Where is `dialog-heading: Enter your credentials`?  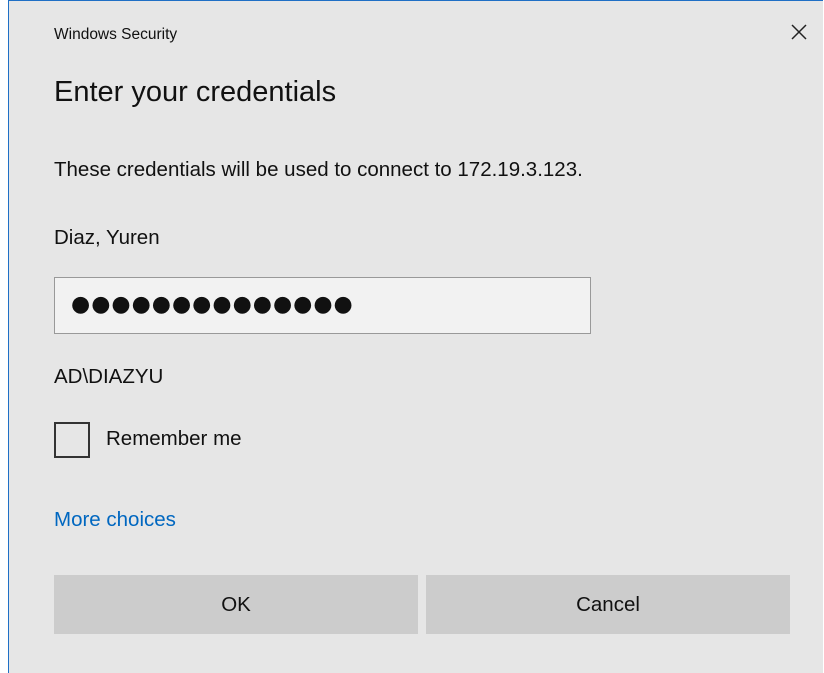
dialog-heading: Enter your credentials is located at coordinates (195, 92).